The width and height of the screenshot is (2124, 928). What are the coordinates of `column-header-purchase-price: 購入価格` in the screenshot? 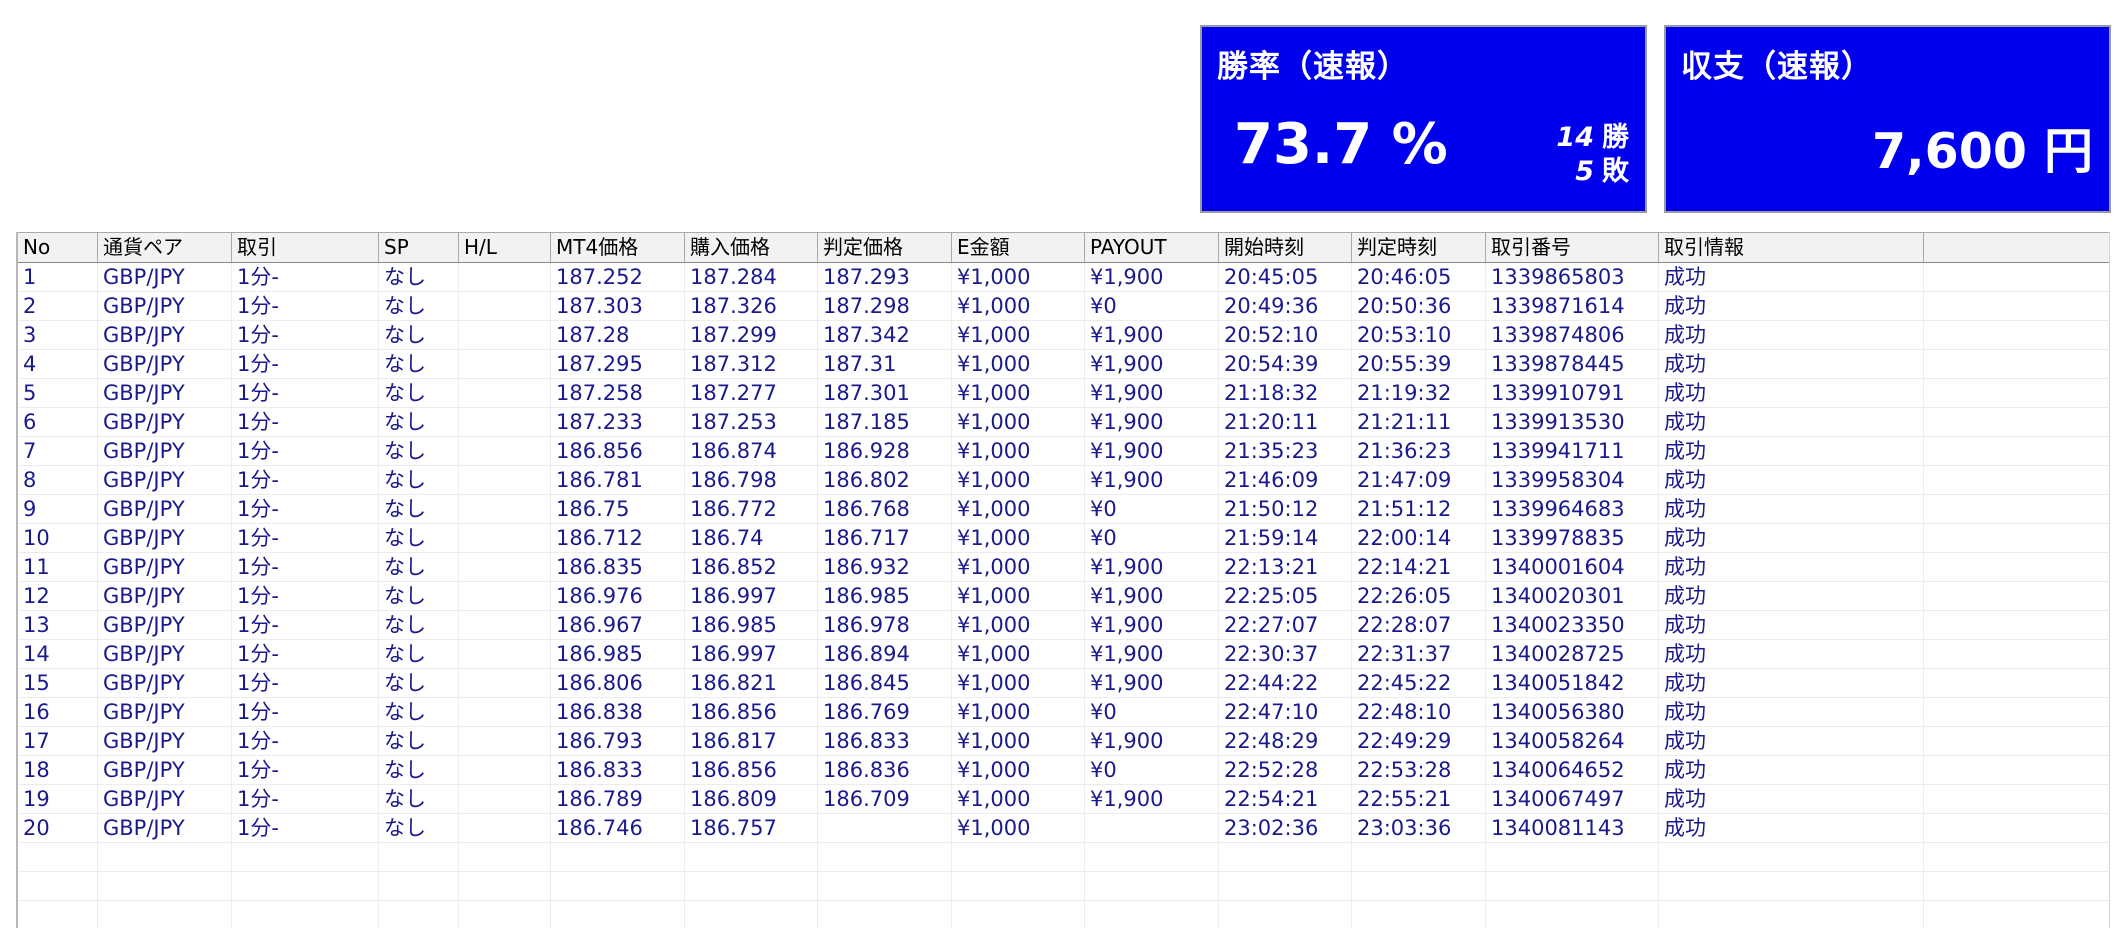 It's located at (751, 247).